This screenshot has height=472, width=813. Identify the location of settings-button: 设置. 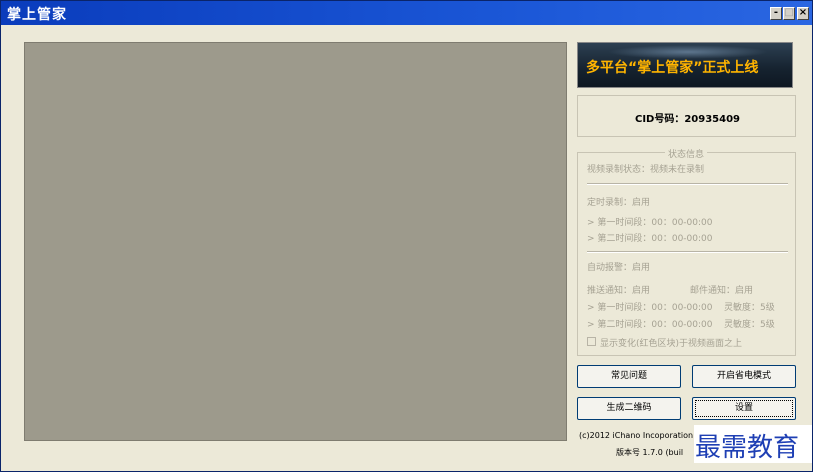
(744, 408).